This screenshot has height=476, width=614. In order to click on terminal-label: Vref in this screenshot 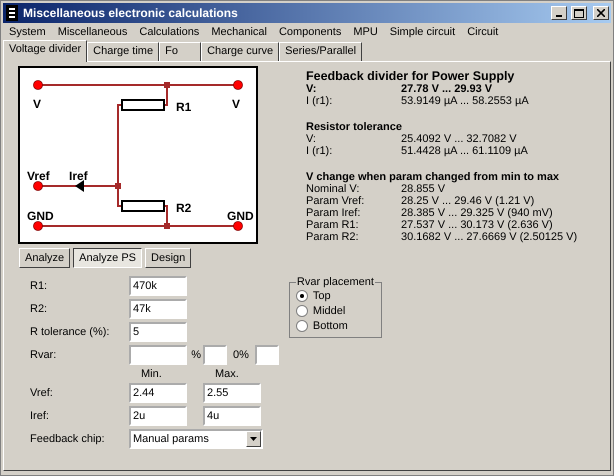, I will do `click(38, 176)`.